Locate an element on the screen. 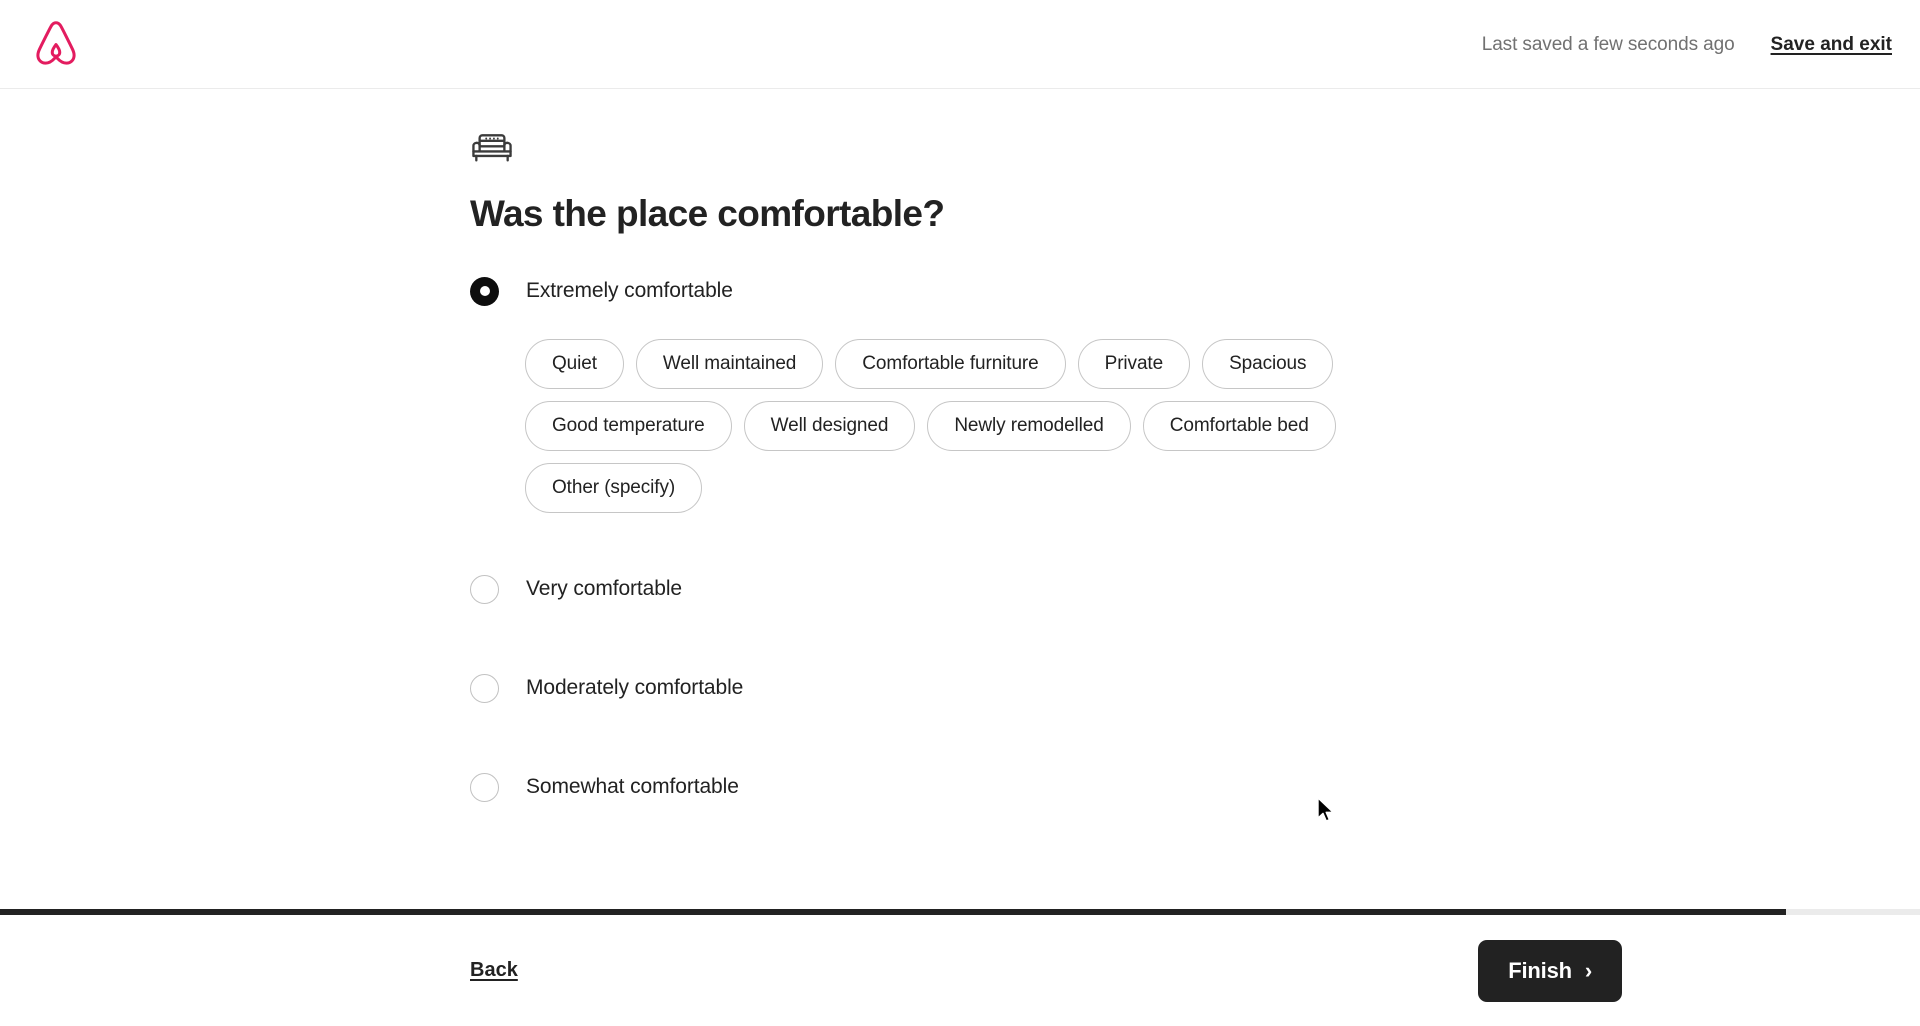 The height and width of the screenshot is (1026, 1920). option-label: Somewhat comfortable is located at coordinates (632, 787).